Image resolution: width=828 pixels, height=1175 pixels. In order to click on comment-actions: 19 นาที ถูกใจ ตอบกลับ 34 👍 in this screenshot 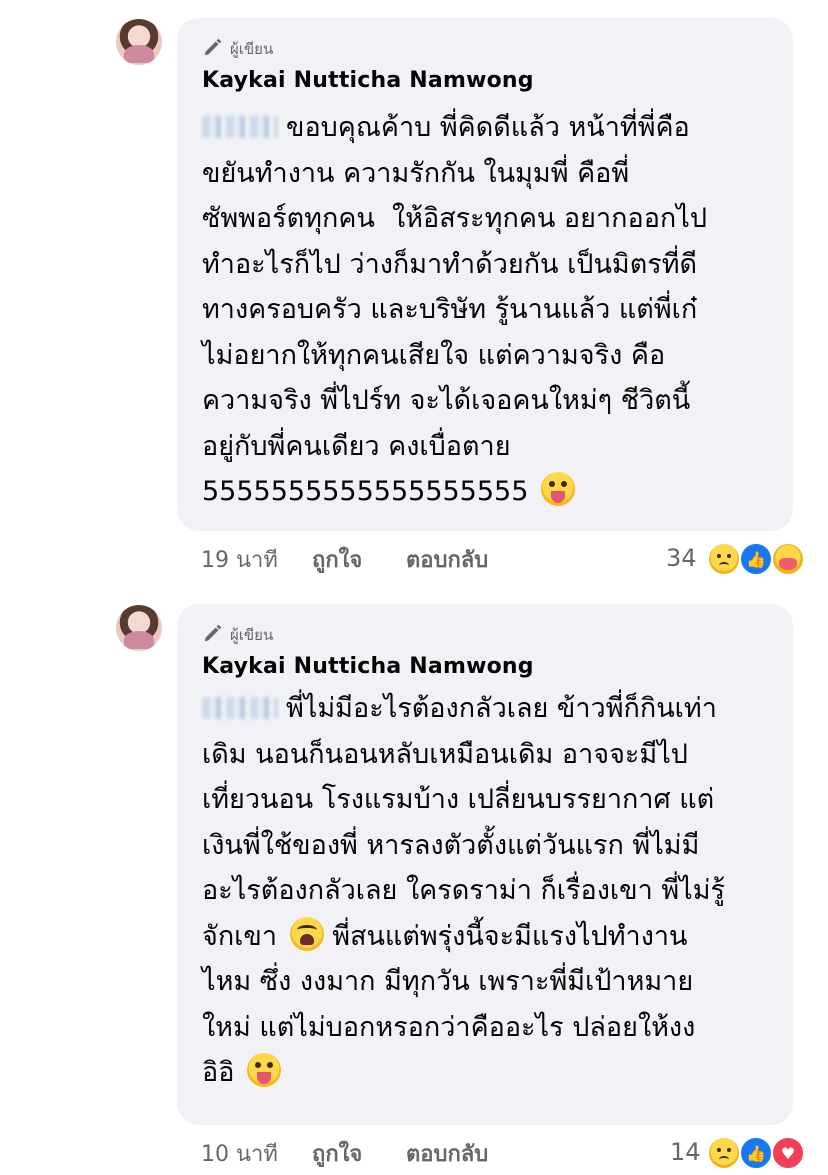, I will do `click(414, 559)`.